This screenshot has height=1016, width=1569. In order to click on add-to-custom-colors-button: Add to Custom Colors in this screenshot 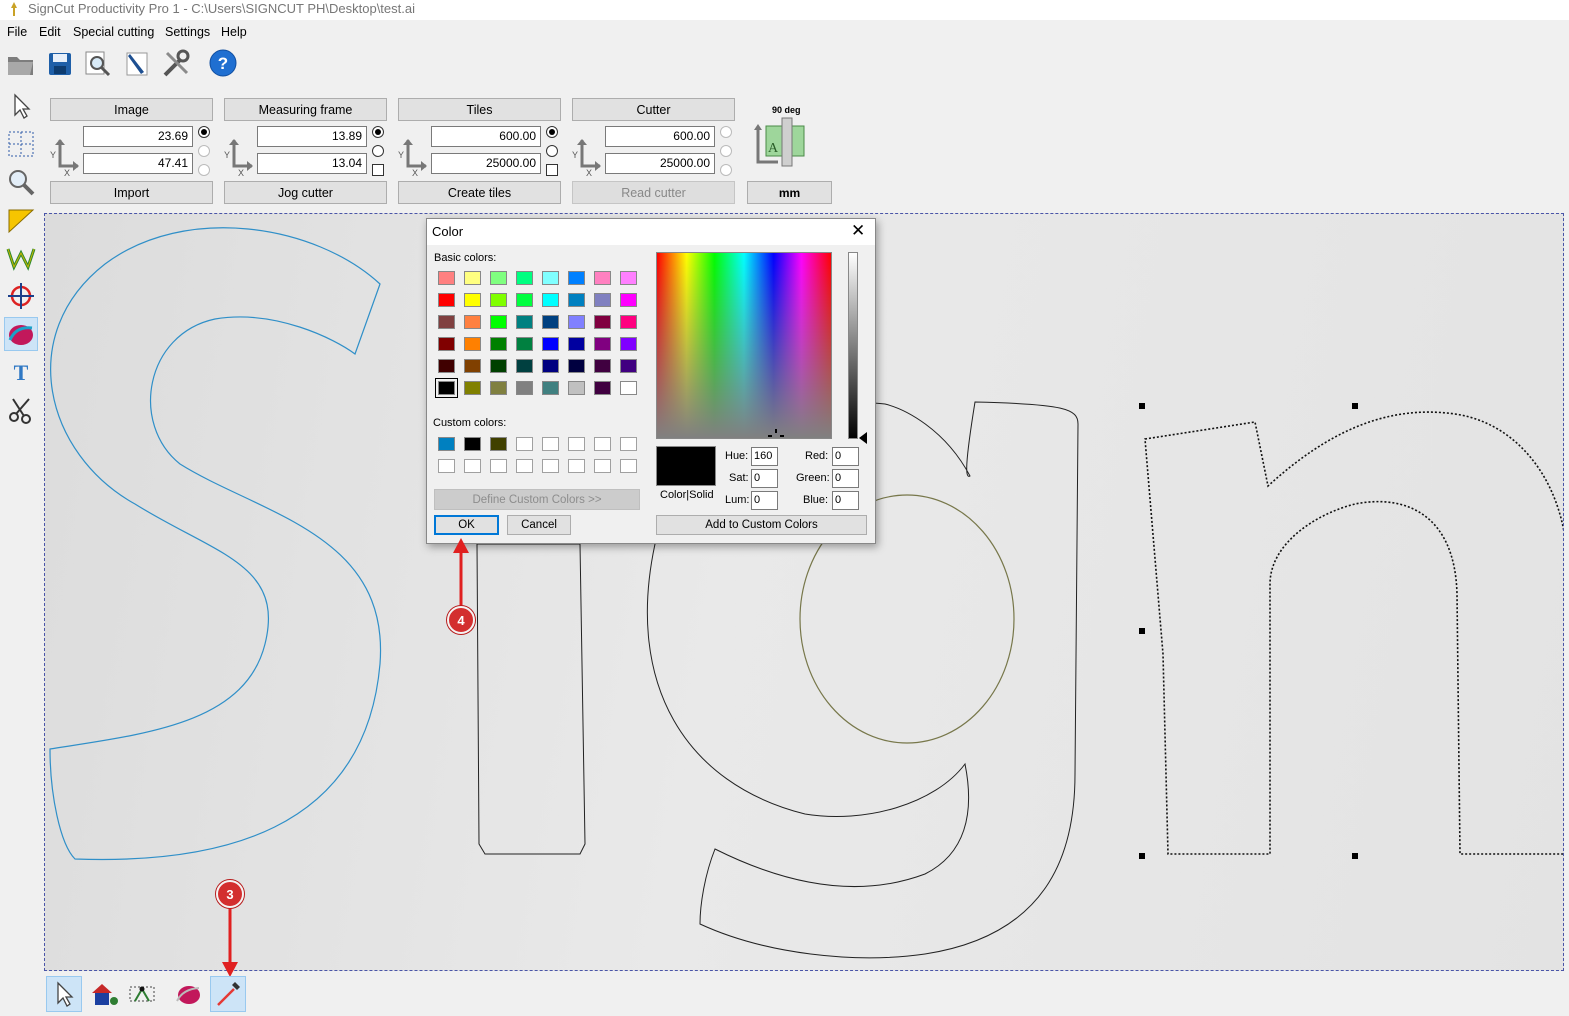, I will do `click(761, 525)`.